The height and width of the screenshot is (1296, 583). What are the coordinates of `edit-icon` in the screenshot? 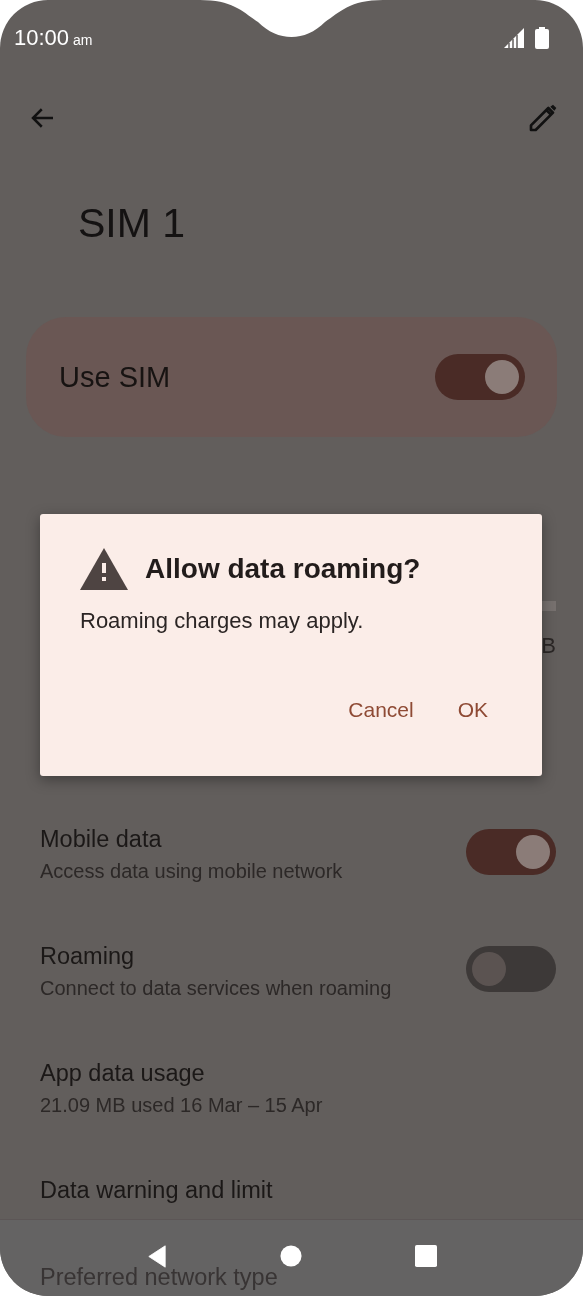 It's located at (543, 118).